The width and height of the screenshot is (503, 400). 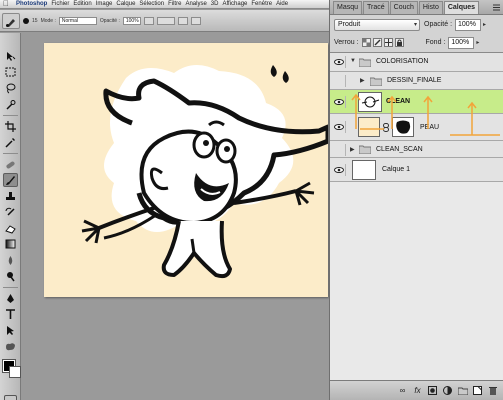 I want to click on mode-label: Mode :, so click(x=48, y=20).